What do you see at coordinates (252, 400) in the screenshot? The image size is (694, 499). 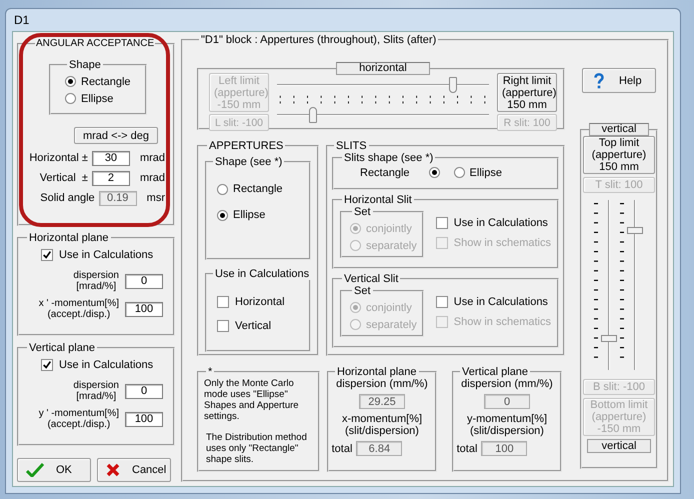 I see `note-text: Only the Monte Carlo mode uses "Ellipse" Shapes and Apperture settings.` at bounding box center [252, 400].